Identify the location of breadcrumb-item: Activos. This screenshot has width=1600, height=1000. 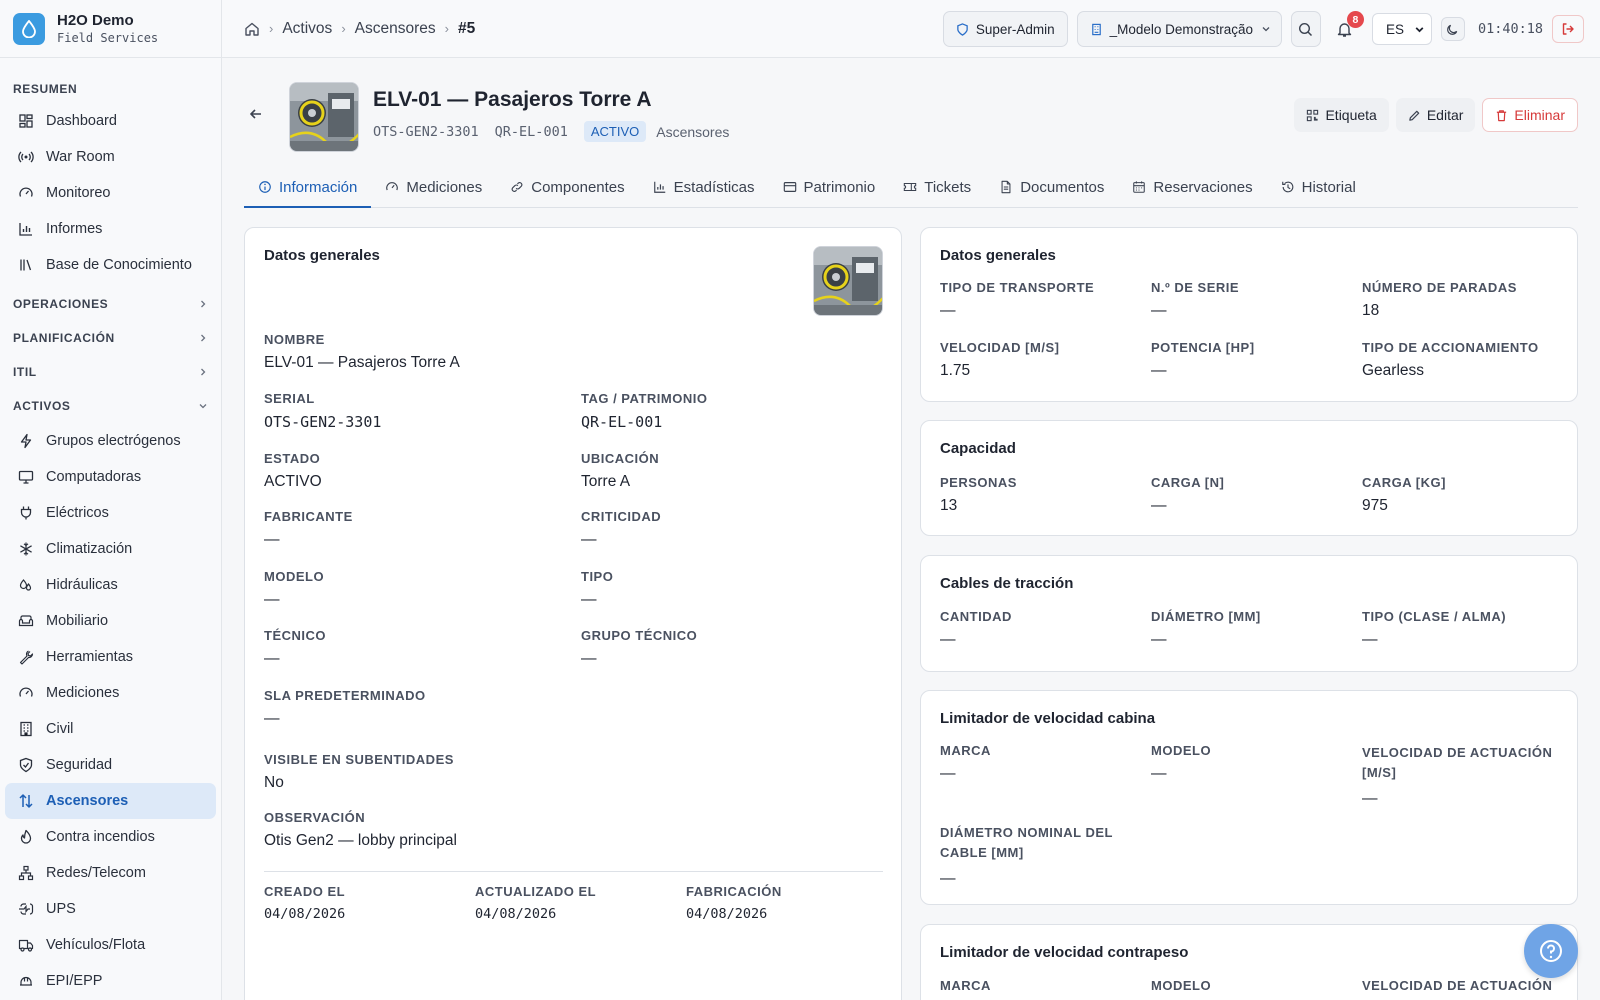
(307, 29).